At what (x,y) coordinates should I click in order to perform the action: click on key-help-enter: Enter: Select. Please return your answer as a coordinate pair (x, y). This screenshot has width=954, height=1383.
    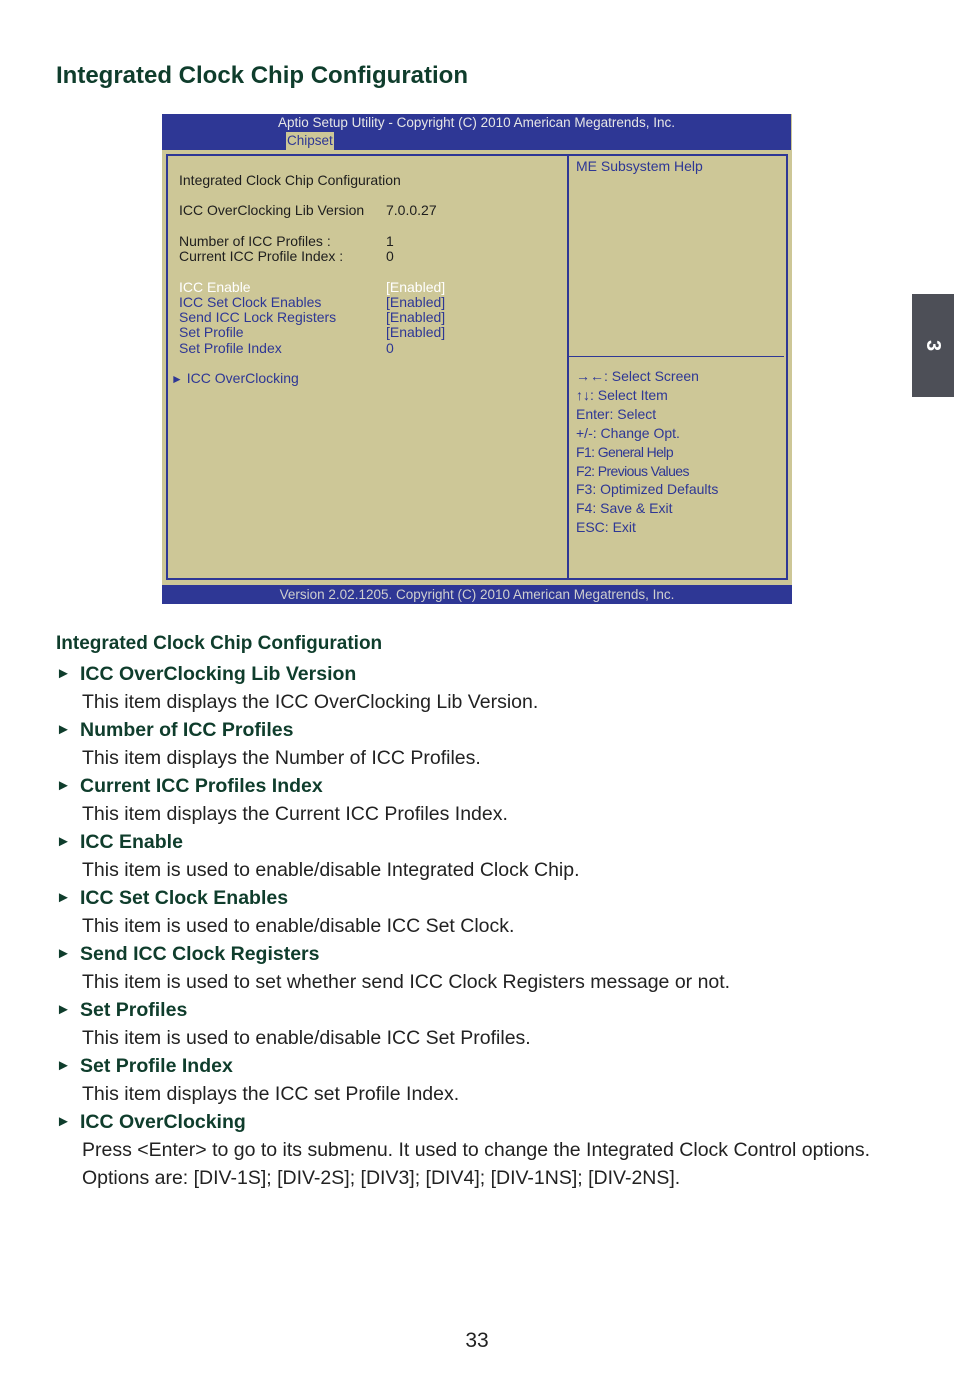
    Looking at the image, I should click on (616, 414).